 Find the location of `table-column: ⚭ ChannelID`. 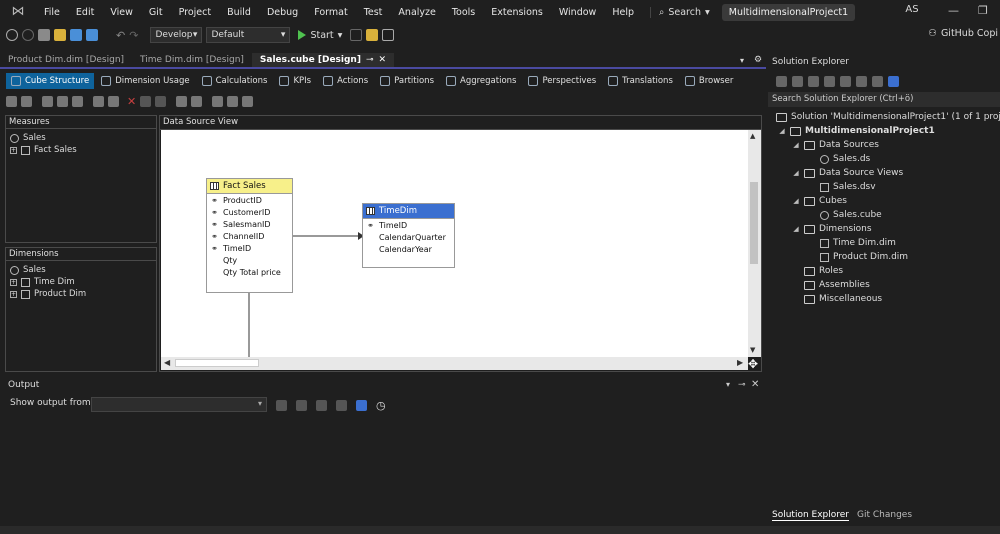

table-column: ⚭ ChannelID is located at coordinates (249, 236).